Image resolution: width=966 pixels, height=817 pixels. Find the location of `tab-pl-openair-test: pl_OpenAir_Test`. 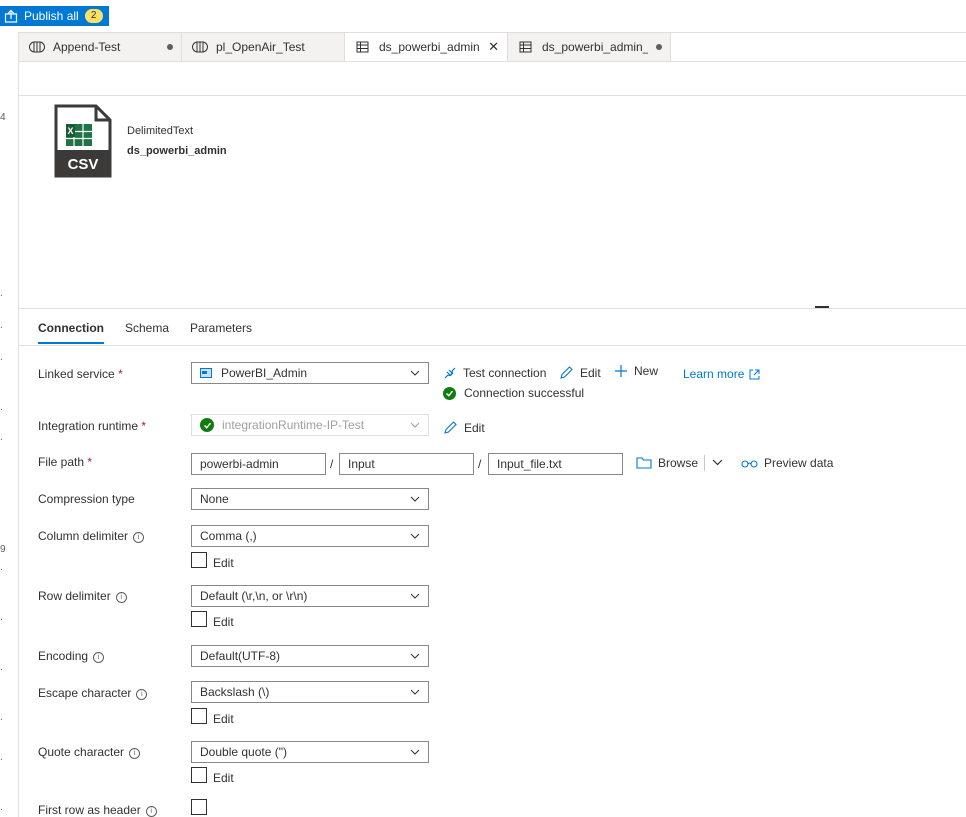

tab-pl-openair-test: pl_OpenAir_Test is located at coordinates (263, 47).